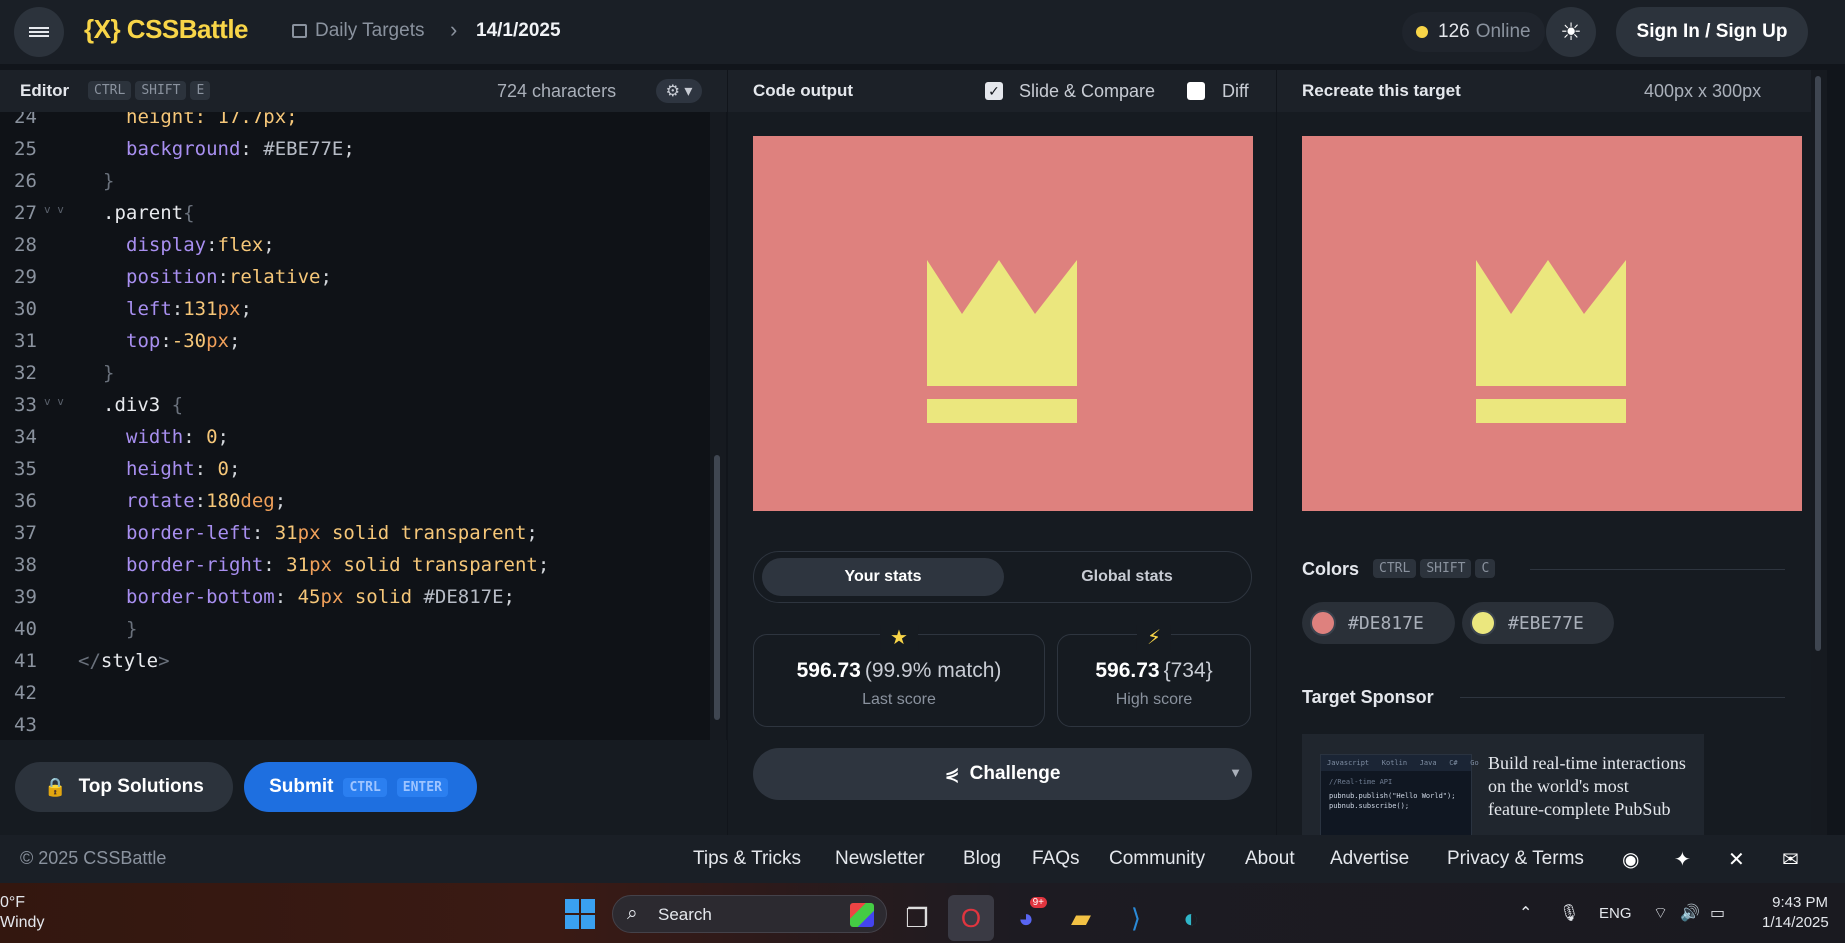  What do you see at coordinates (1235, 772) in the screenshot?
I see `caret-down-icon: ▼` at bounding box center [1235, 772].